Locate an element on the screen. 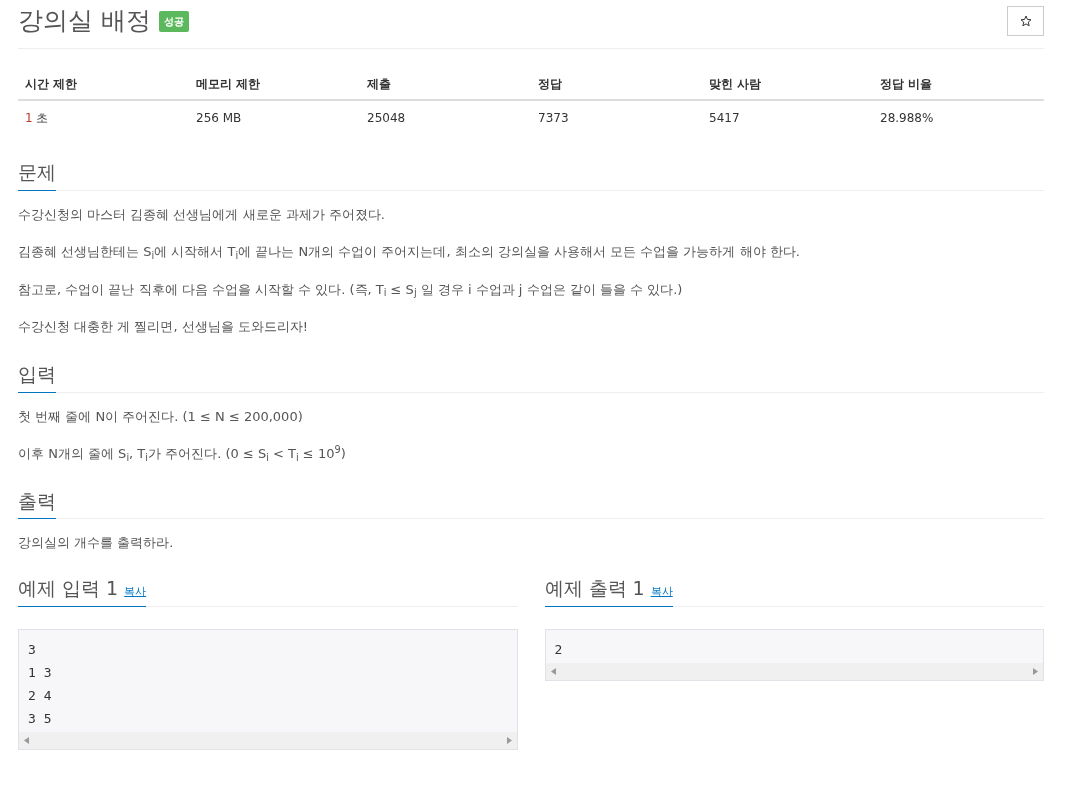 The image size is (1085, 811). column-header: 제출 is located at coordinates (445, 84).